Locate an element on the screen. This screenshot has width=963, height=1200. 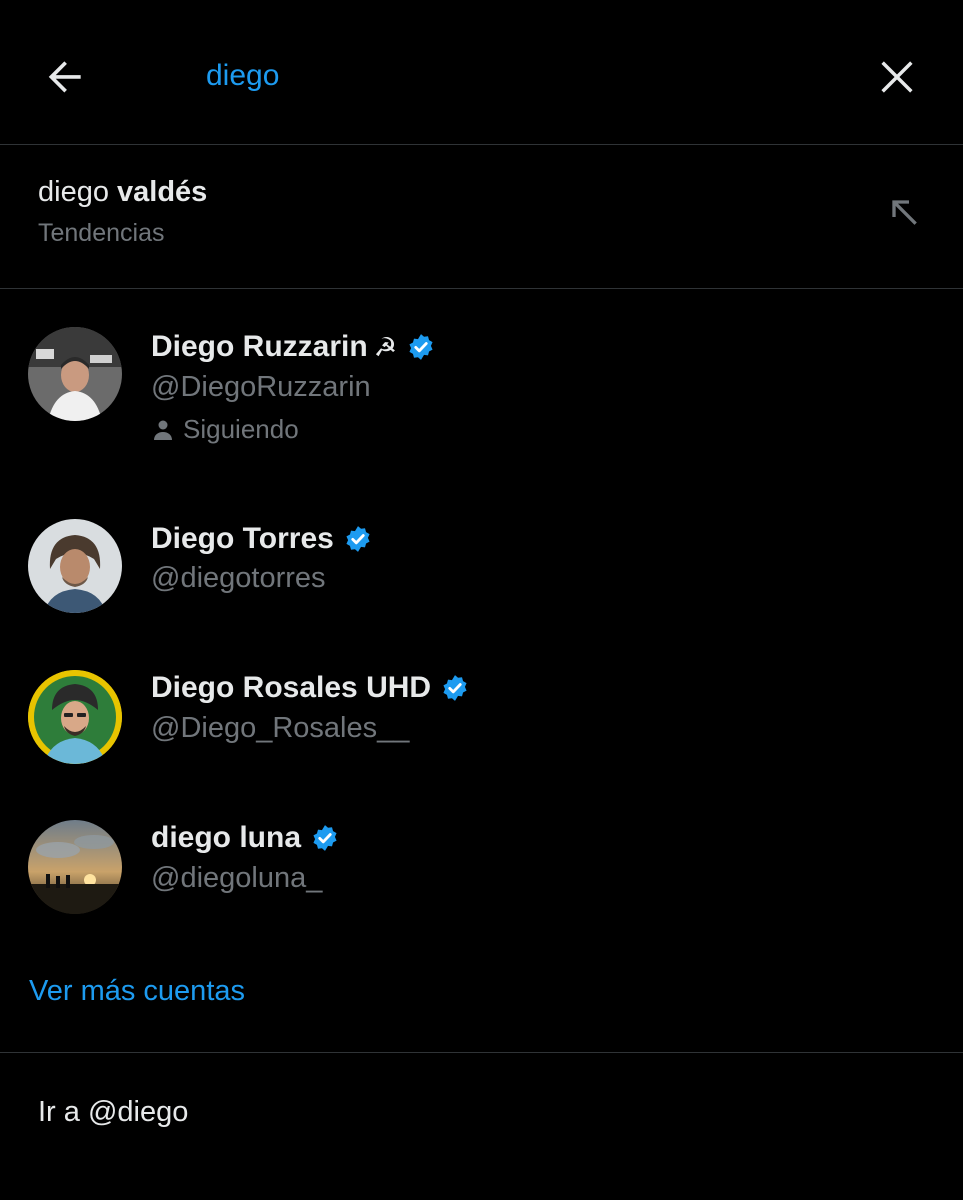
trend-query: diego valdés is located at coordinates (122, 192).